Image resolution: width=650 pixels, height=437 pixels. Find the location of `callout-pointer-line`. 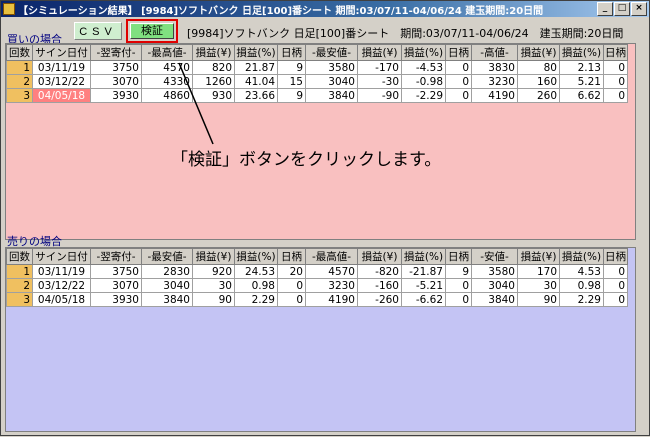

callout-pointer-line is located at coordinates (196, 103).